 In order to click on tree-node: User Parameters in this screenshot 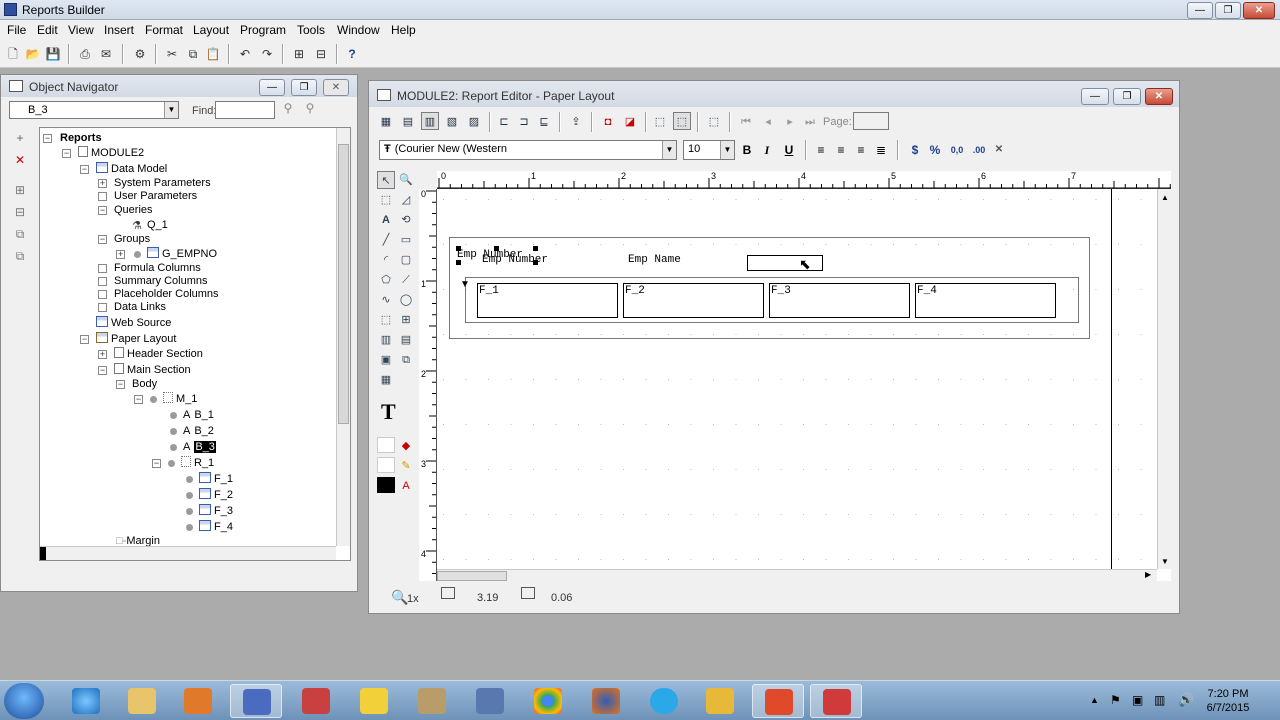, I will do `click(155, 196)`.